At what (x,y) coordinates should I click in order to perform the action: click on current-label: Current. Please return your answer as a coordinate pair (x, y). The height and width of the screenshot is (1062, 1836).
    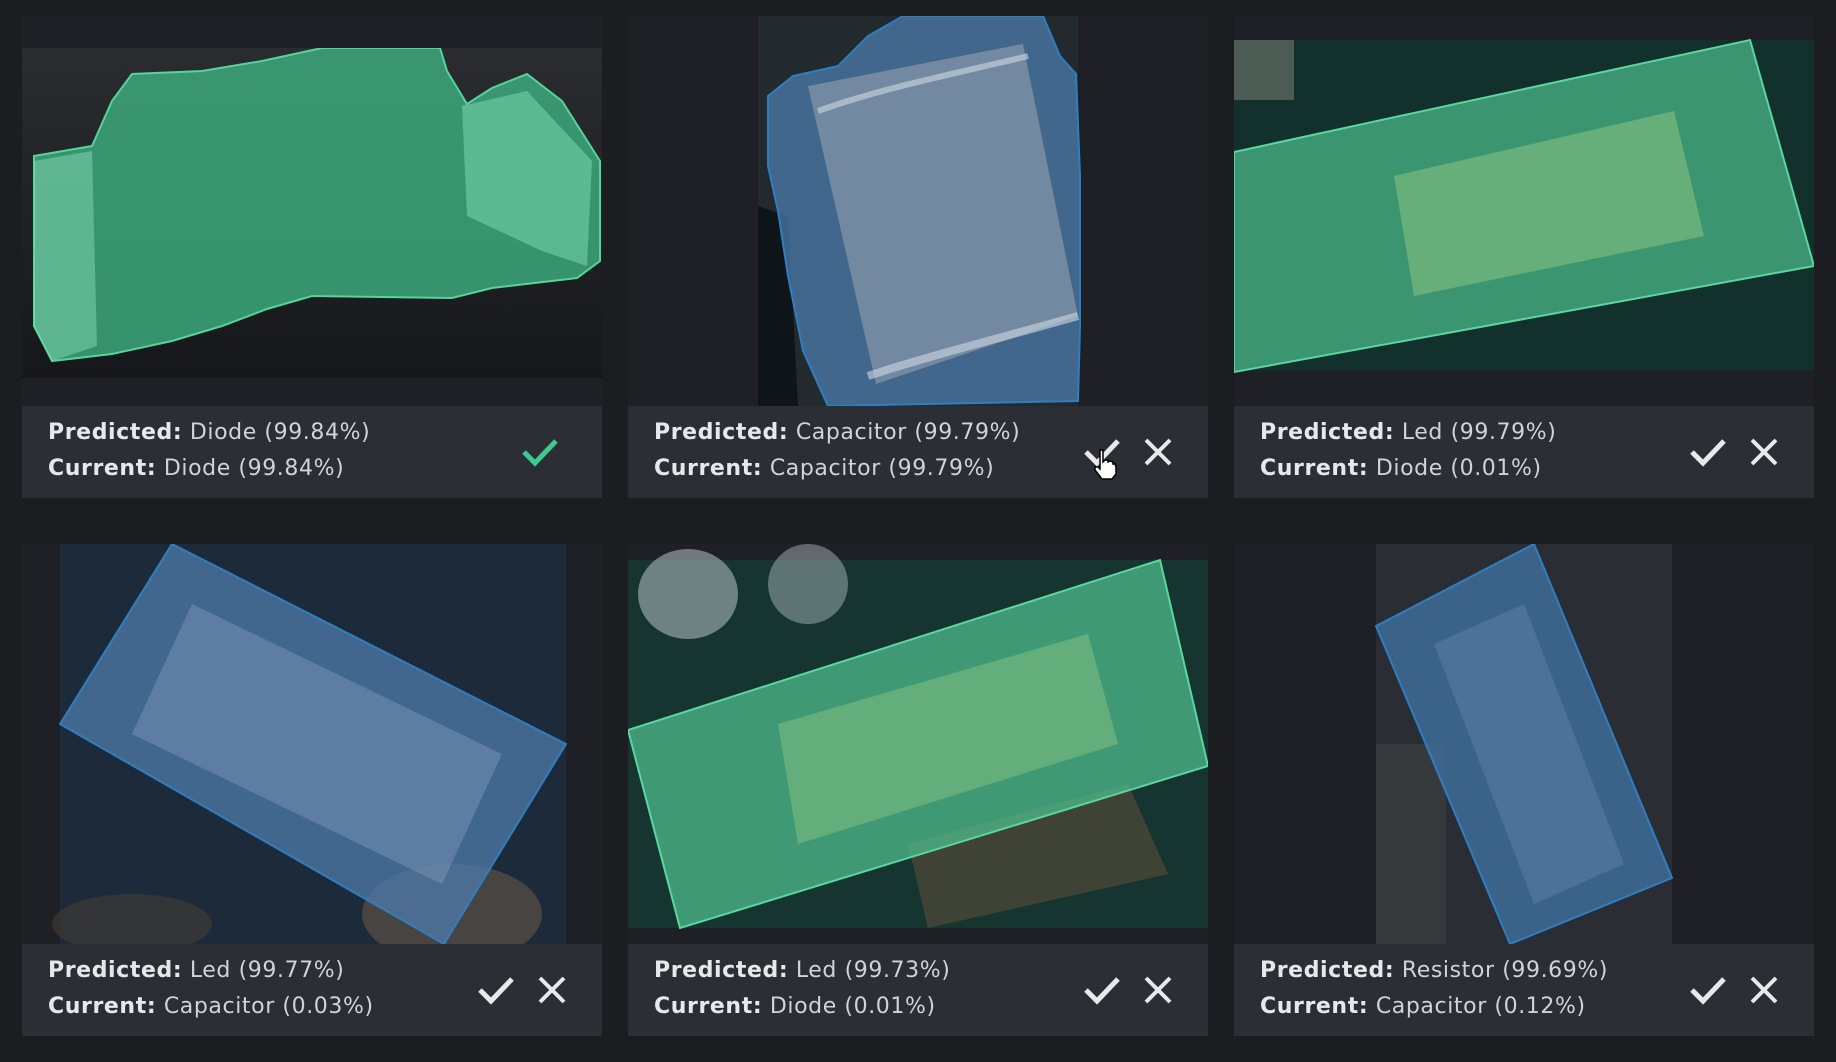
    Looking at the image, I should click on (97, 468).